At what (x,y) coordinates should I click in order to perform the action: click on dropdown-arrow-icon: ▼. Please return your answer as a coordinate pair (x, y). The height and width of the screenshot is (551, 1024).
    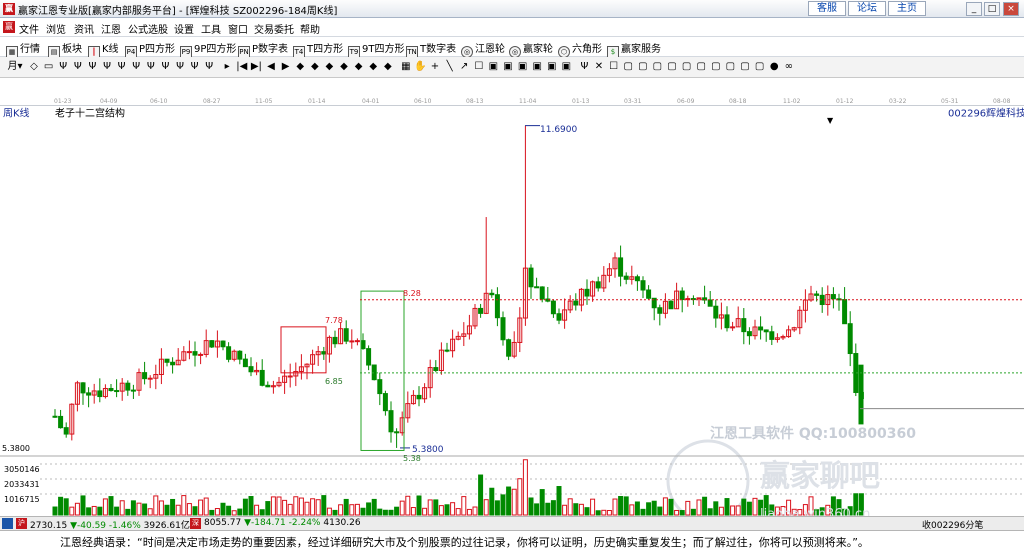
    Looking at the image, I should click on (830, 120).